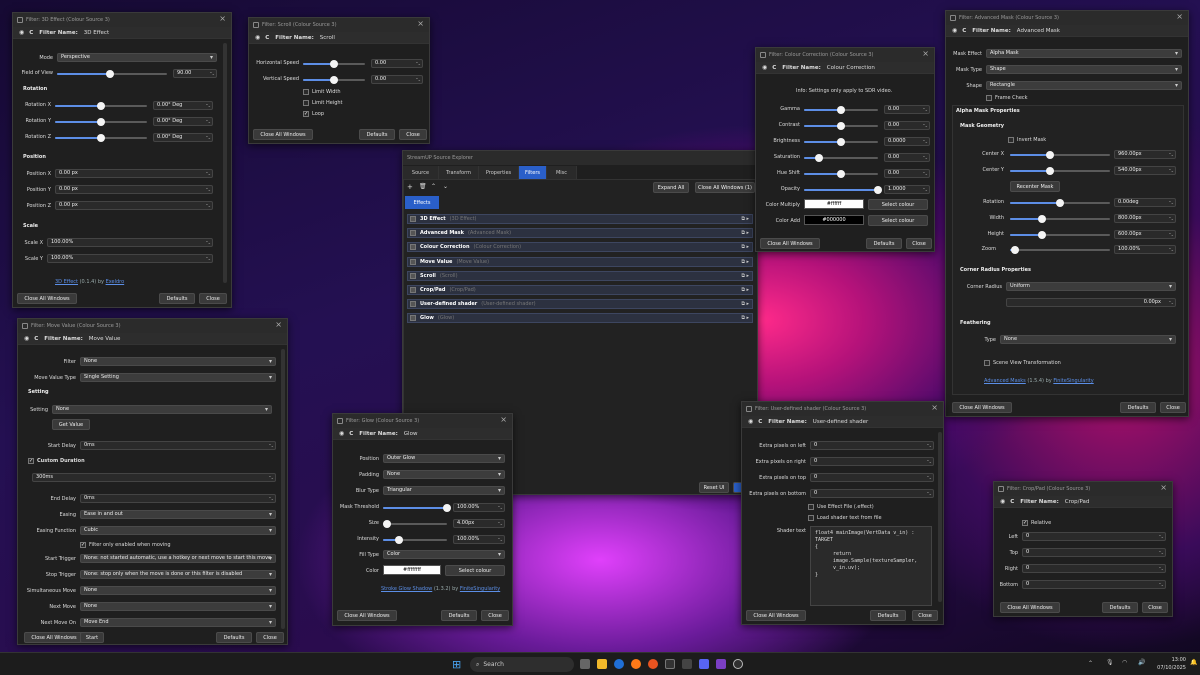 The image size is (1200, 675). Describe the element at coordinates (130, 258) in the screenshot. I see `scale-y-spinbox: 100.00%` at that location.